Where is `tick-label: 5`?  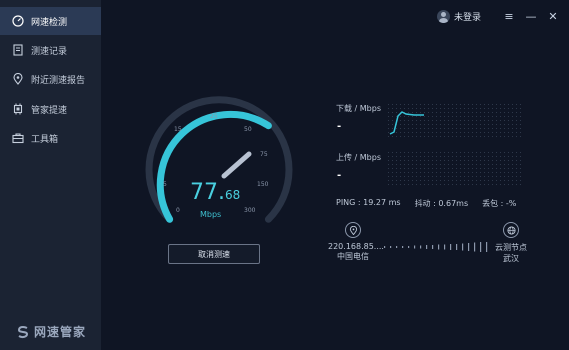
tick-label: 5 is located at coordinates (165, 184).